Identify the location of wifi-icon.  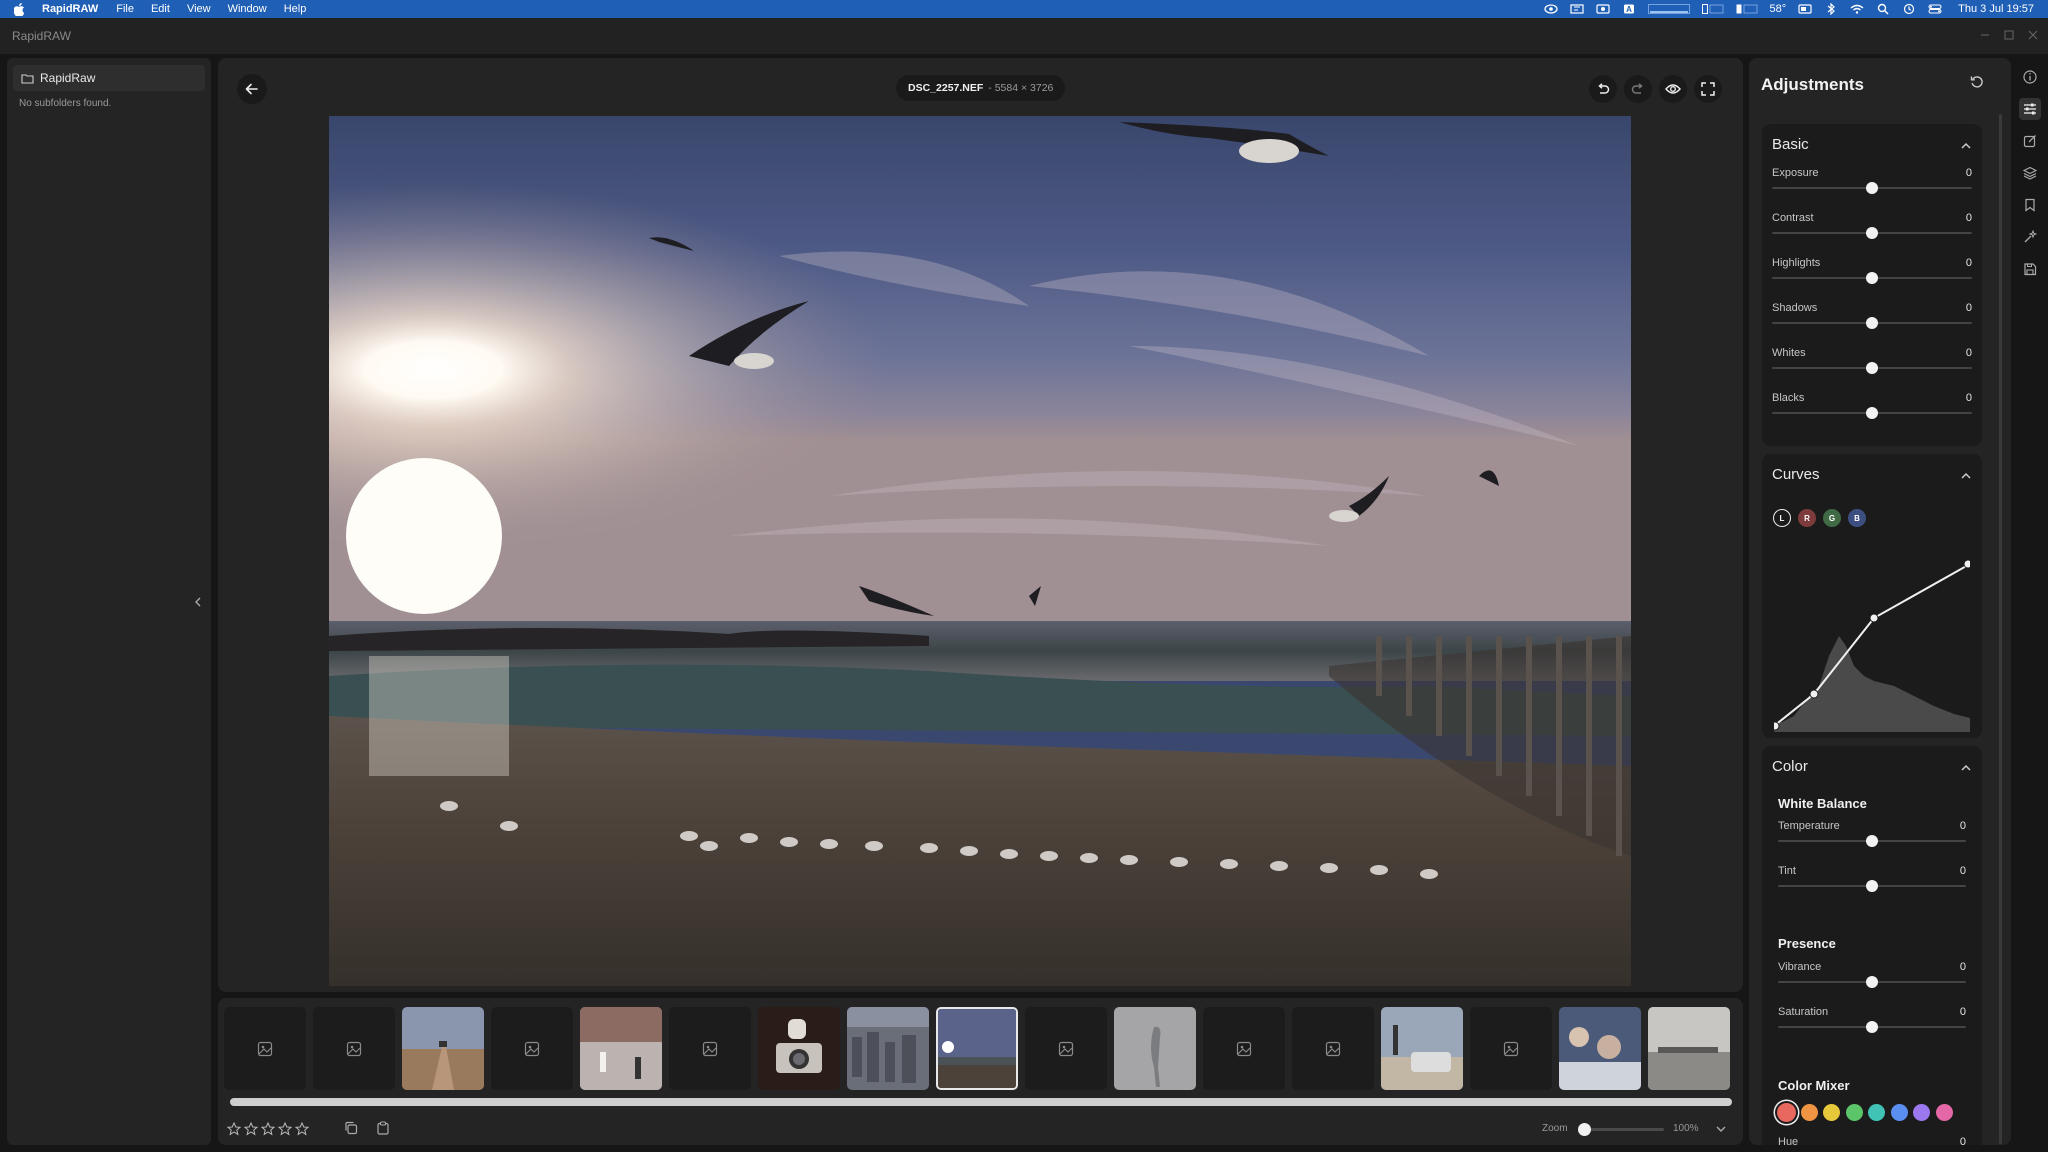
(1857, 9).